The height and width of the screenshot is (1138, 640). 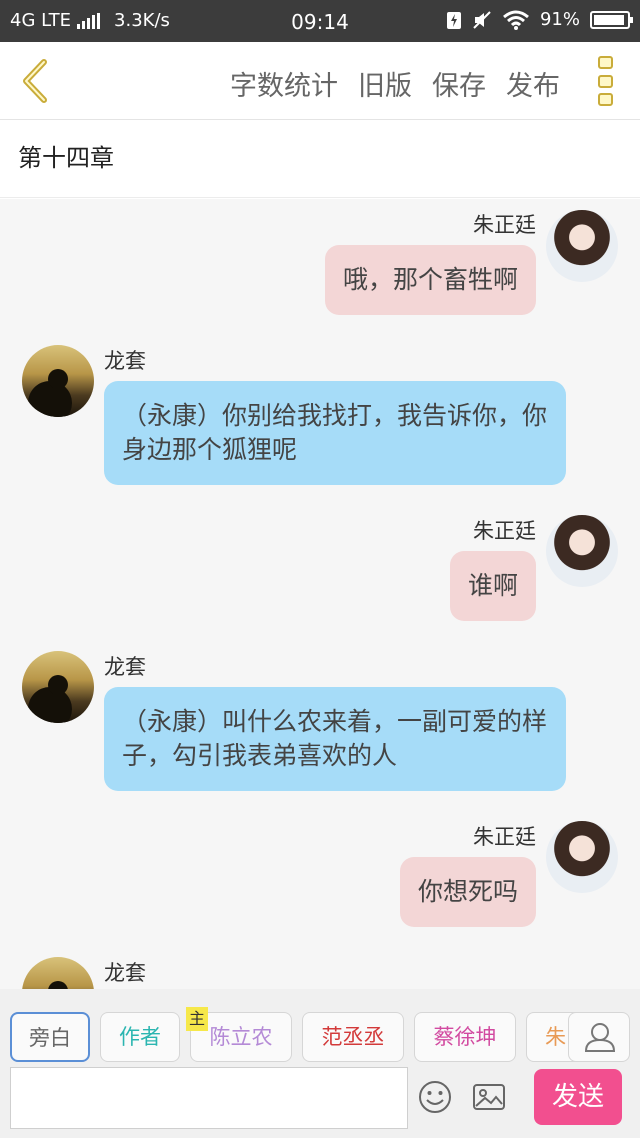 I want to click on battery-charging-icon, so click(x=453, y=20).